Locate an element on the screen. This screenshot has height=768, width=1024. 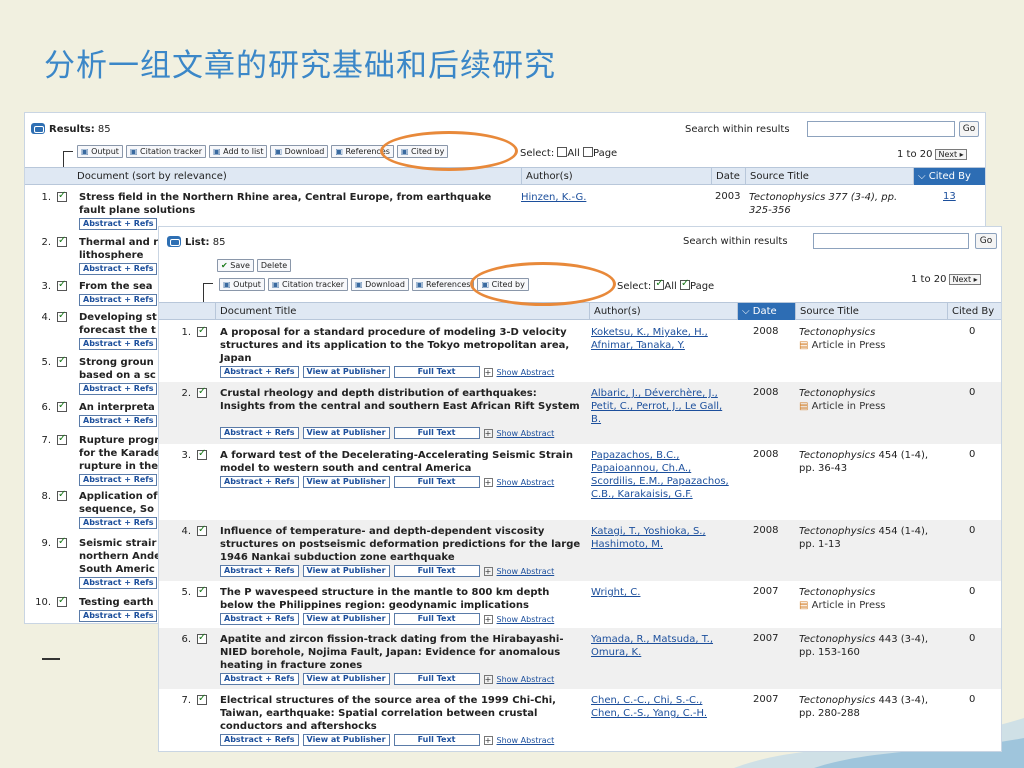
references-button: References is located at coordinates (443, 284).